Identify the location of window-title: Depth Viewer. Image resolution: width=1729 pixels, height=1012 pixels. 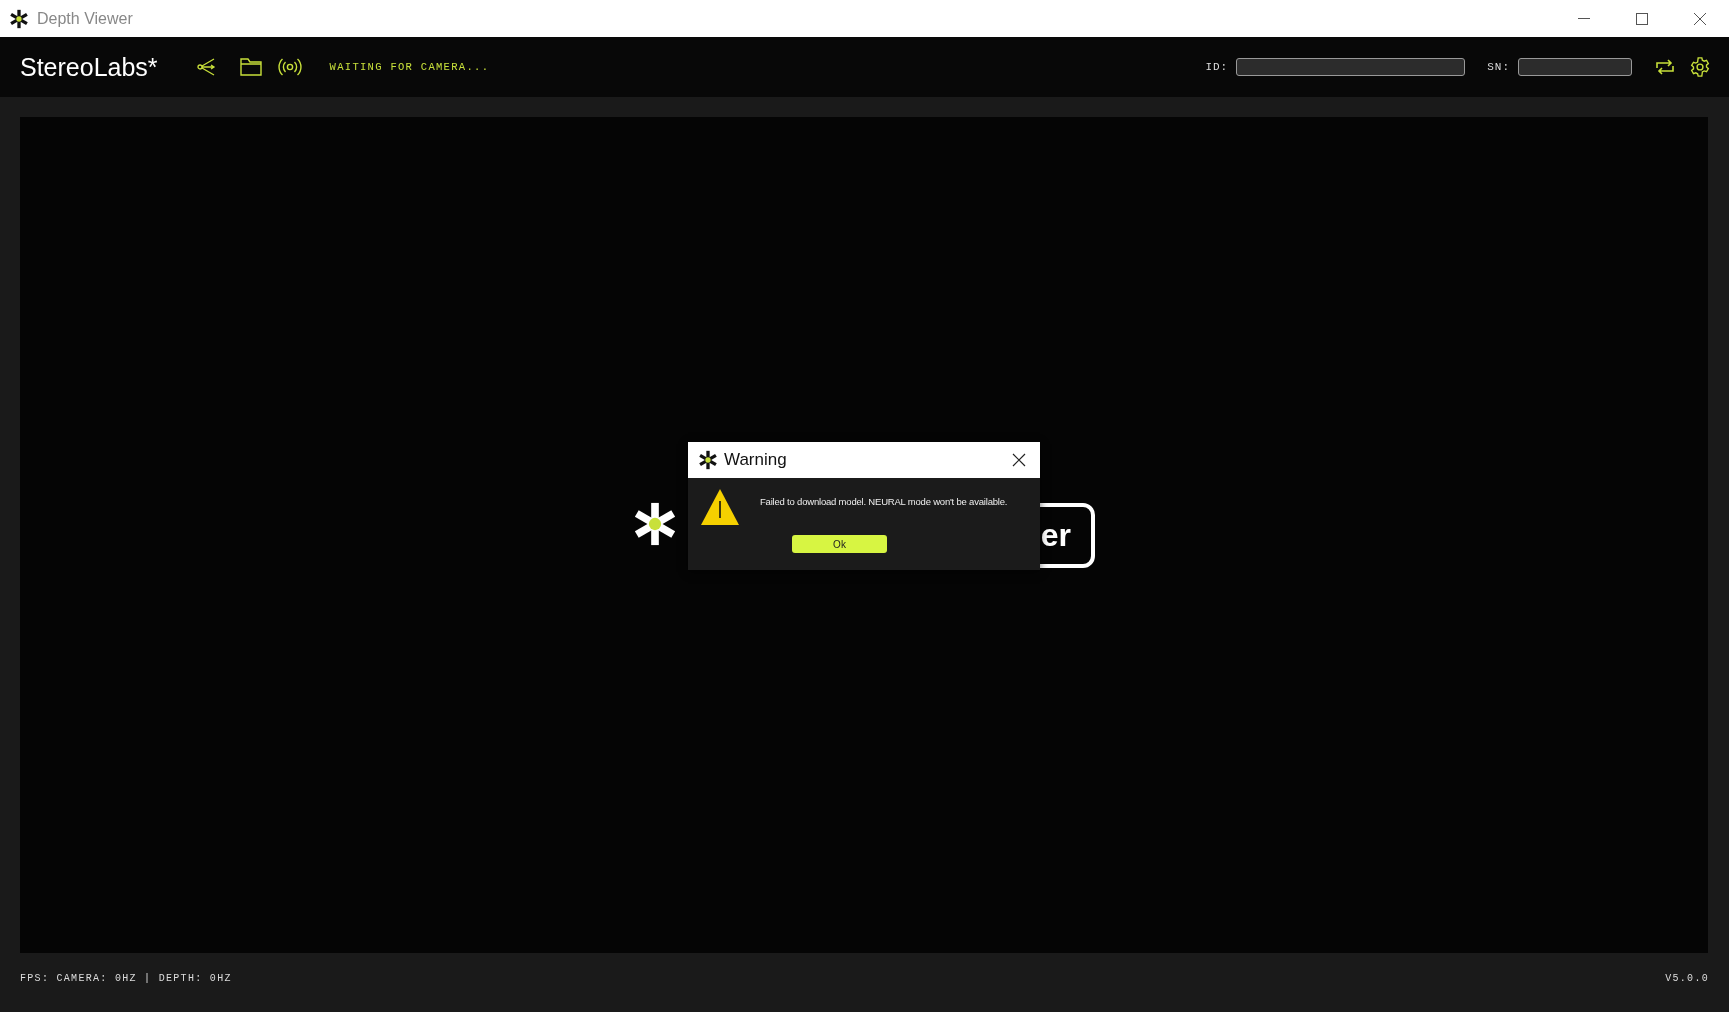
(85, 18).